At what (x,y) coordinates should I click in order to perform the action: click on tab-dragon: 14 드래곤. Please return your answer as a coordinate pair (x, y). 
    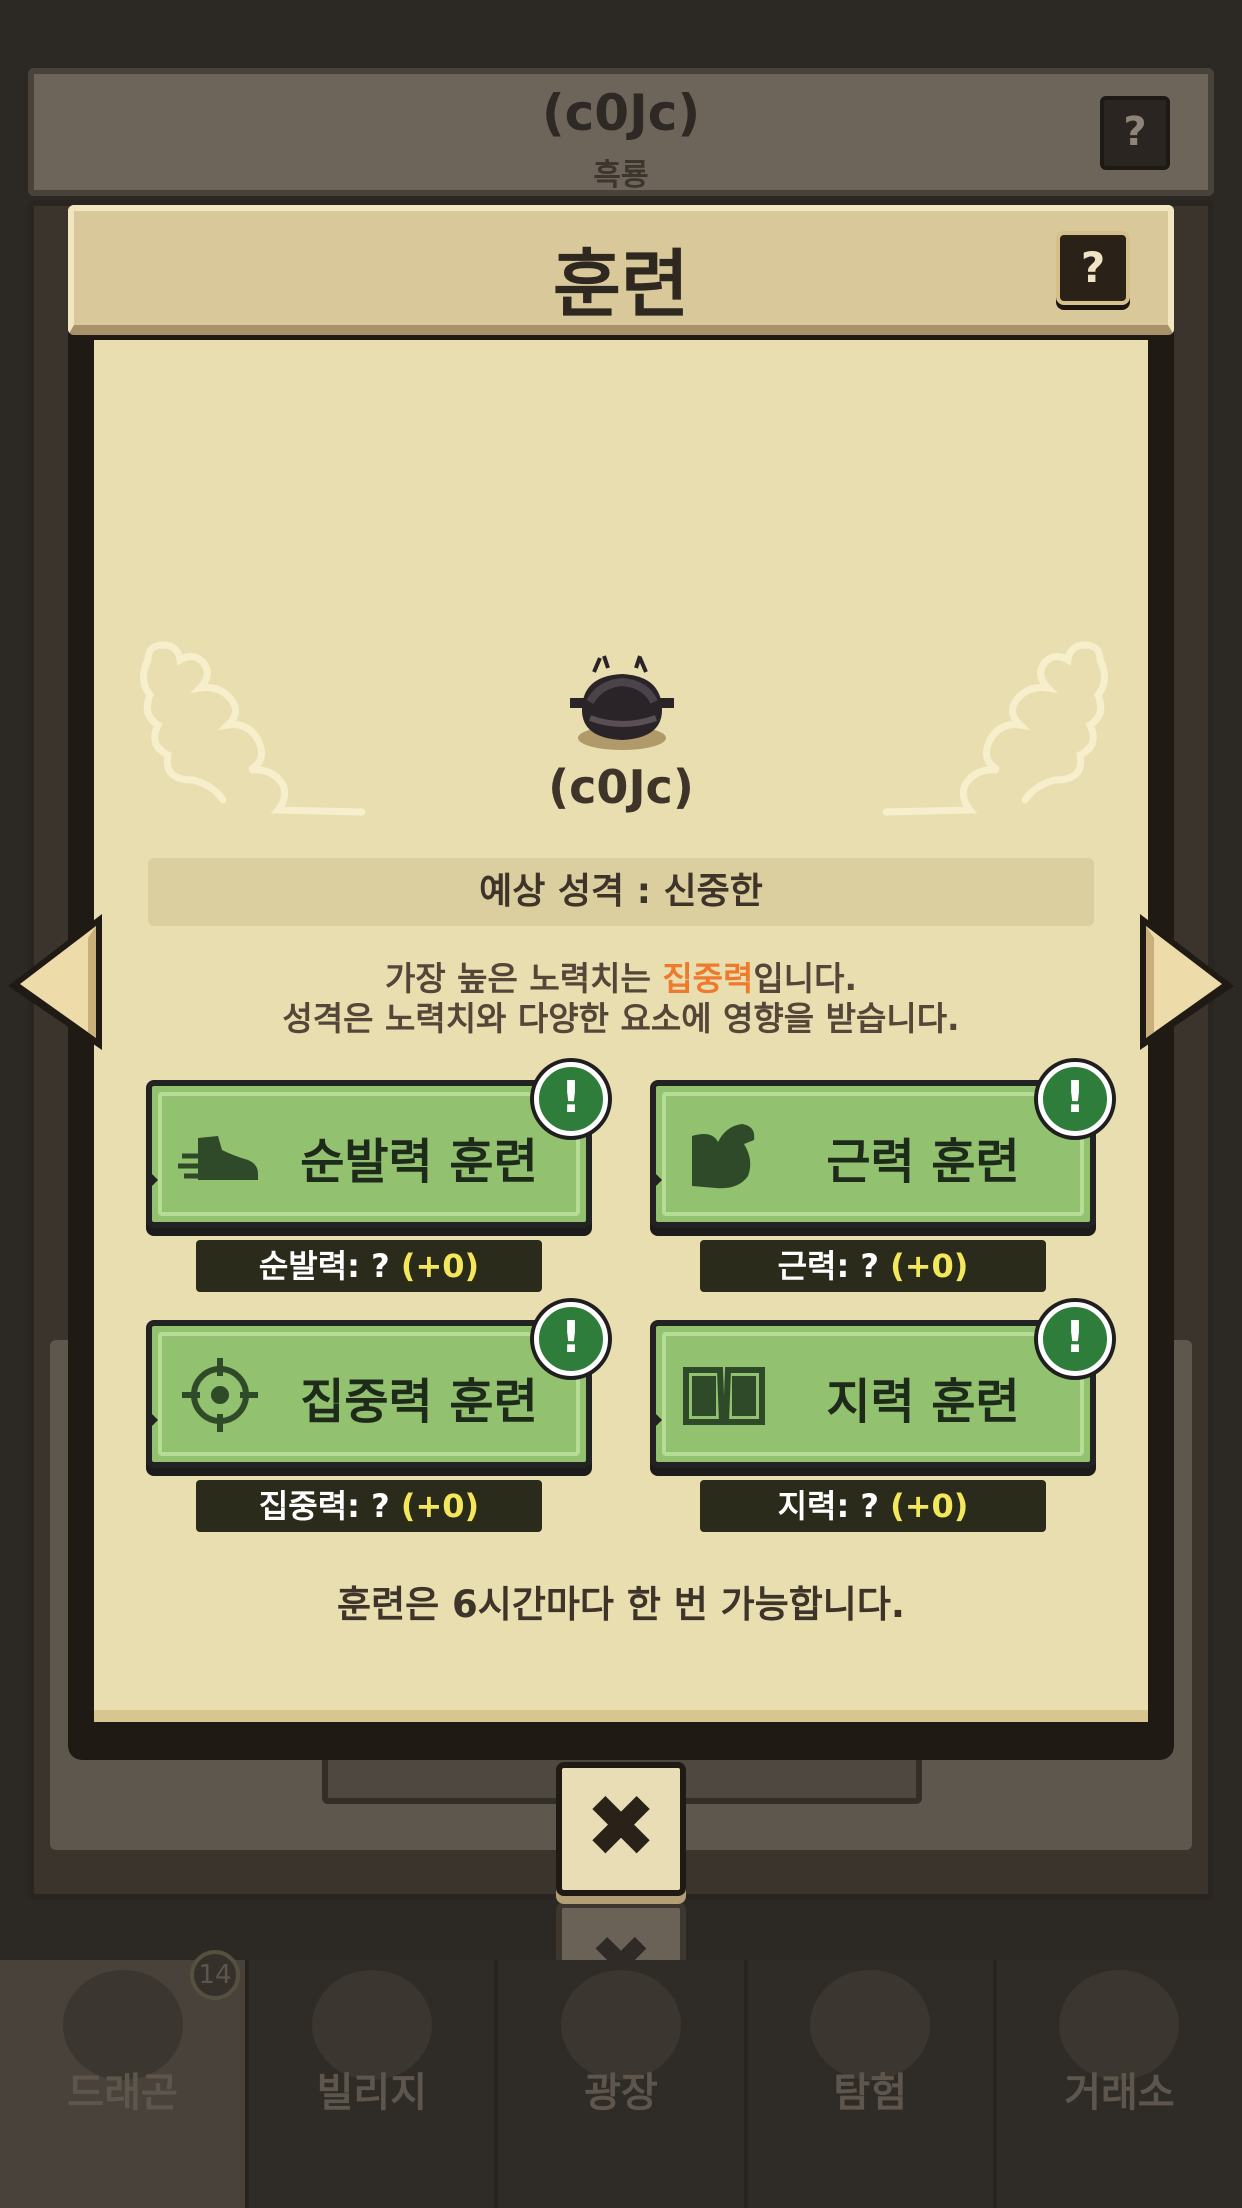
    Looking at the image, I should click on (125, 2079).